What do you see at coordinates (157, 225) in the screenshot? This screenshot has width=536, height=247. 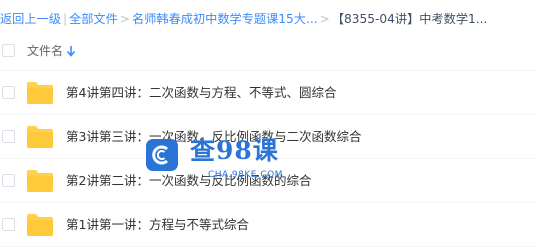 I see `folder-name: 第1讲第一讲：方程与不等式综合` at bounding box center [157, 225].